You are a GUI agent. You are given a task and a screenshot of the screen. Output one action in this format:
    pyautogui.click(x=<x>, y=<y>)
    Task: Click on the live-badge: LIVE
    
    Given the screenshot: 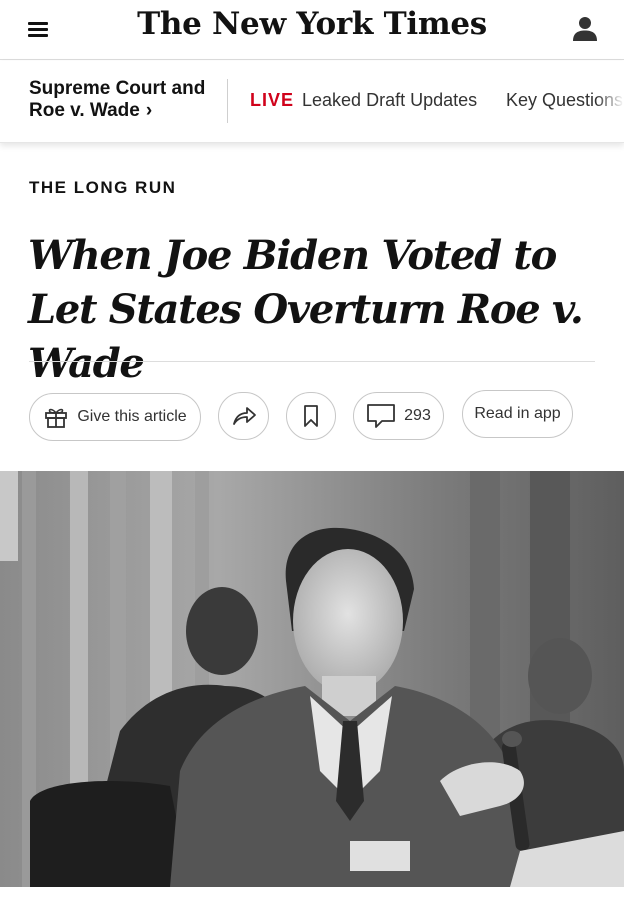 What is the action you would take?
    pyautogui.click(x=272, y=100)
    